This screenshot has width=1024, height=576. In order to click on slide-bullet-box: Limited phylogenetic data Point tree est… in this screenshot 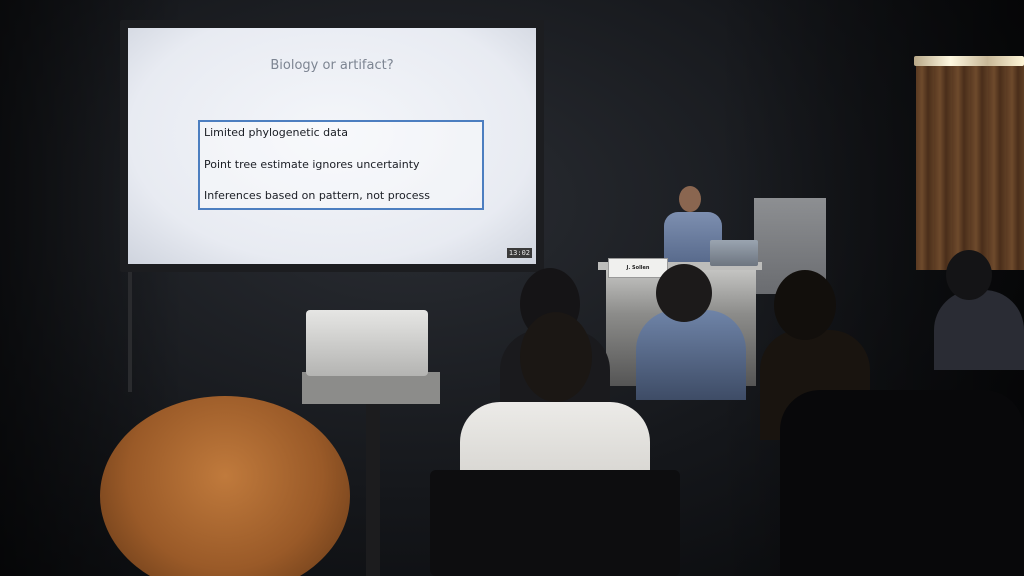, I will do `click(341, 165)`.